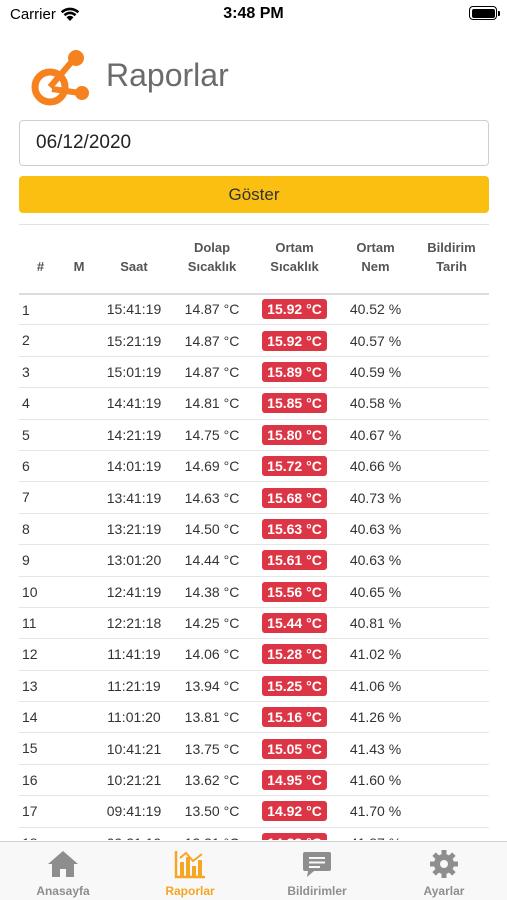  What do you see at coordinates (212, 748) in the screenshot?
I see `row-cabinet-temp: 13.75 °C` at bounding box center [212, 748].